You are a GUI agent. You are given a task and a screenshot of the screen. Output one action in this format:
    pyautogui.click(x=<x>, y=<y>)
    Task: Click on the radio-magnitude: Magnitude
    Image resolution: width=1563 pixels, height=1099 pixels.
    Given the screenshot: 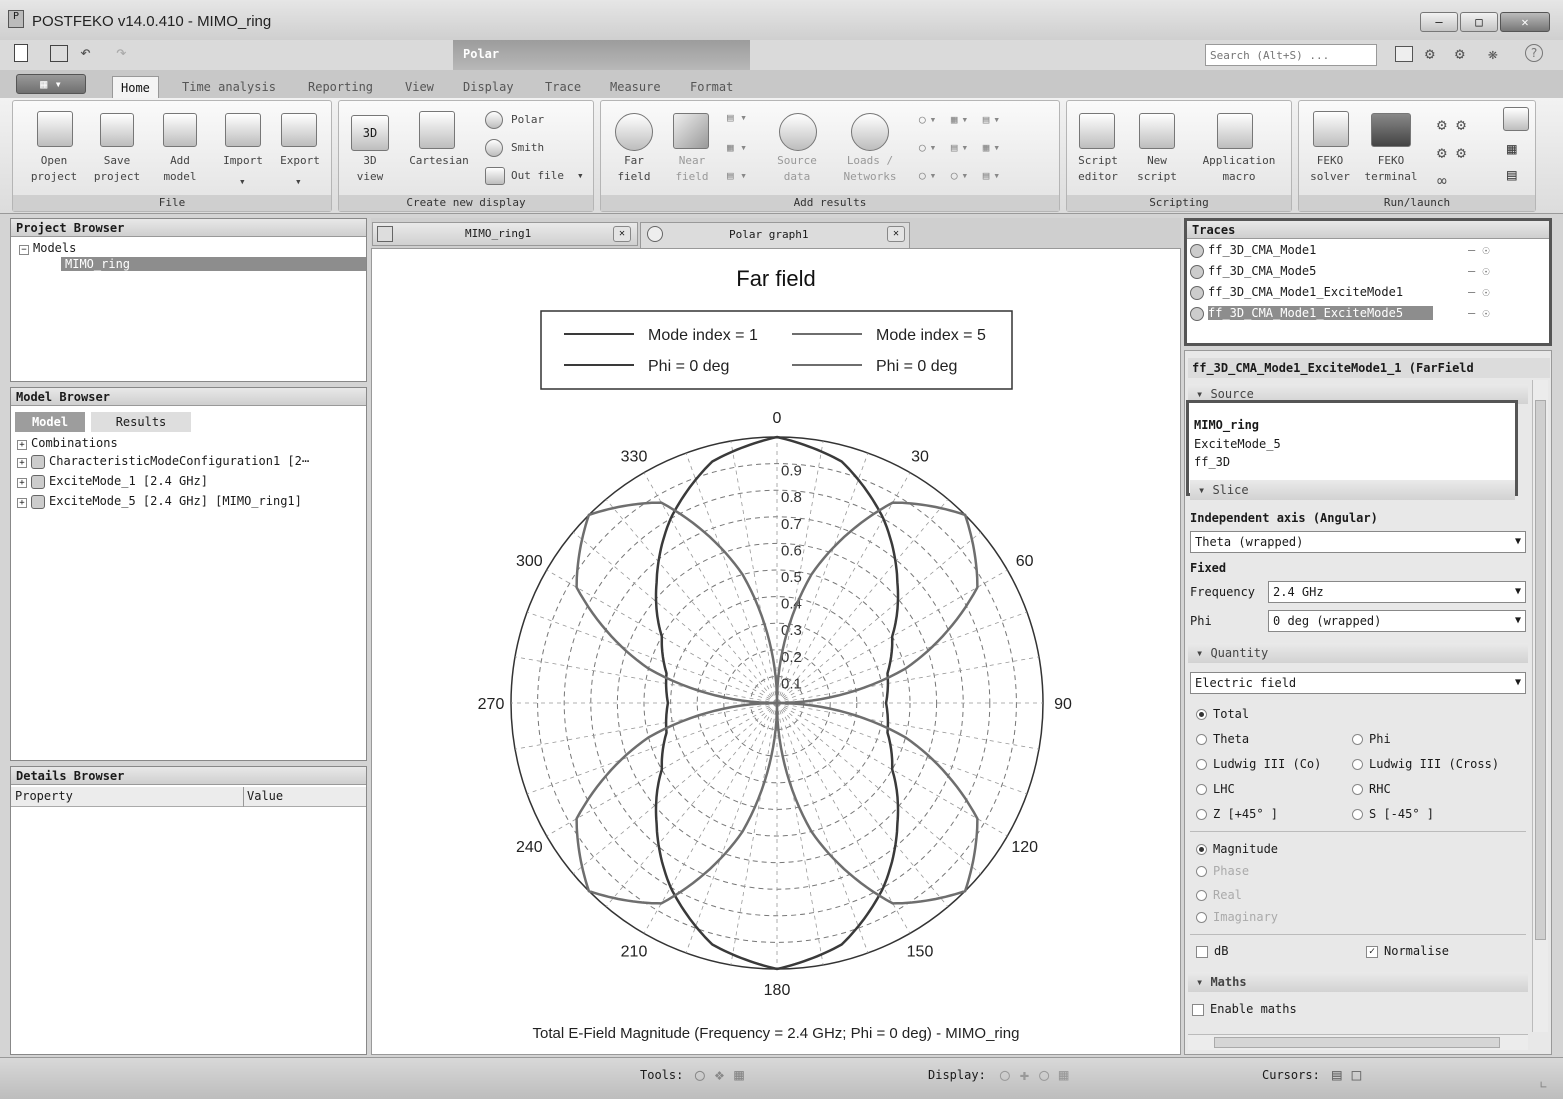 What is the action you would take?
    pyautogui.click(x=1237, y=849)
    